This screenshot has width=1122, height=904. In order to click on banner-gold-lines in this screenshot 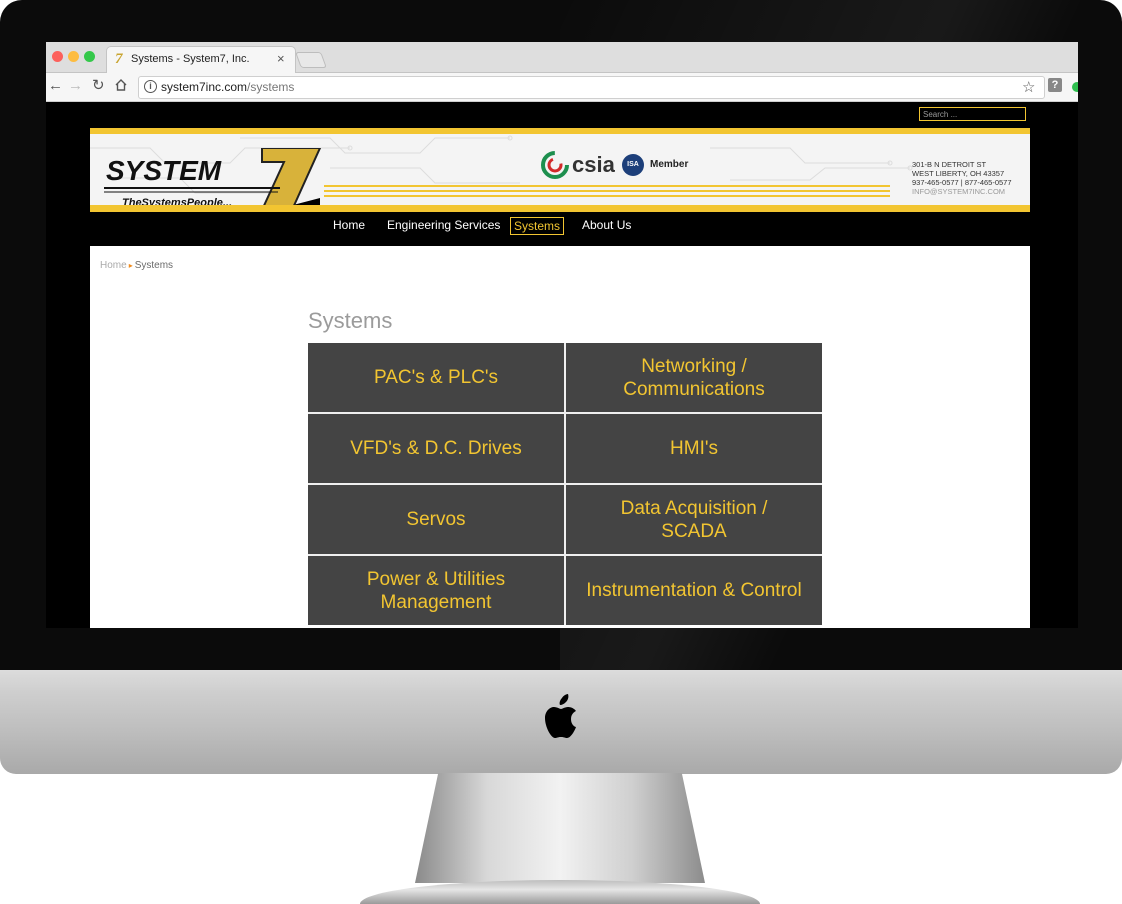, I will do `click(607, 191)`.